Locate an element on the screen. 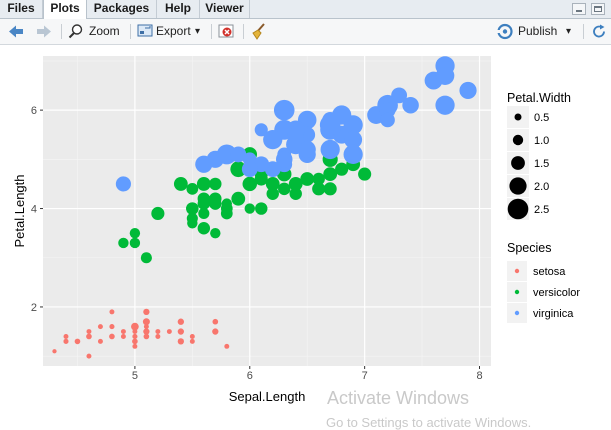  refresh-plot-button is located at coordinates (599, 31).